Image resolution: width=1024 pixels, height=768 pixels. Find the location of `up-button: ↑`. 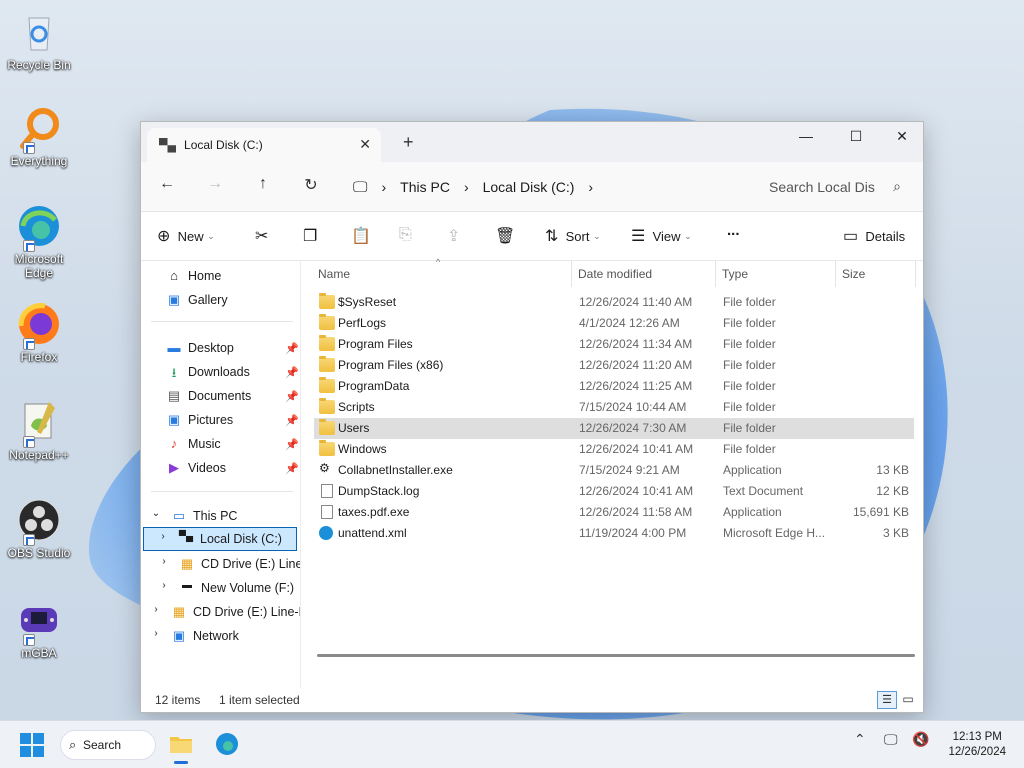

up-button: ↑ is located at coordinates (263, 184).